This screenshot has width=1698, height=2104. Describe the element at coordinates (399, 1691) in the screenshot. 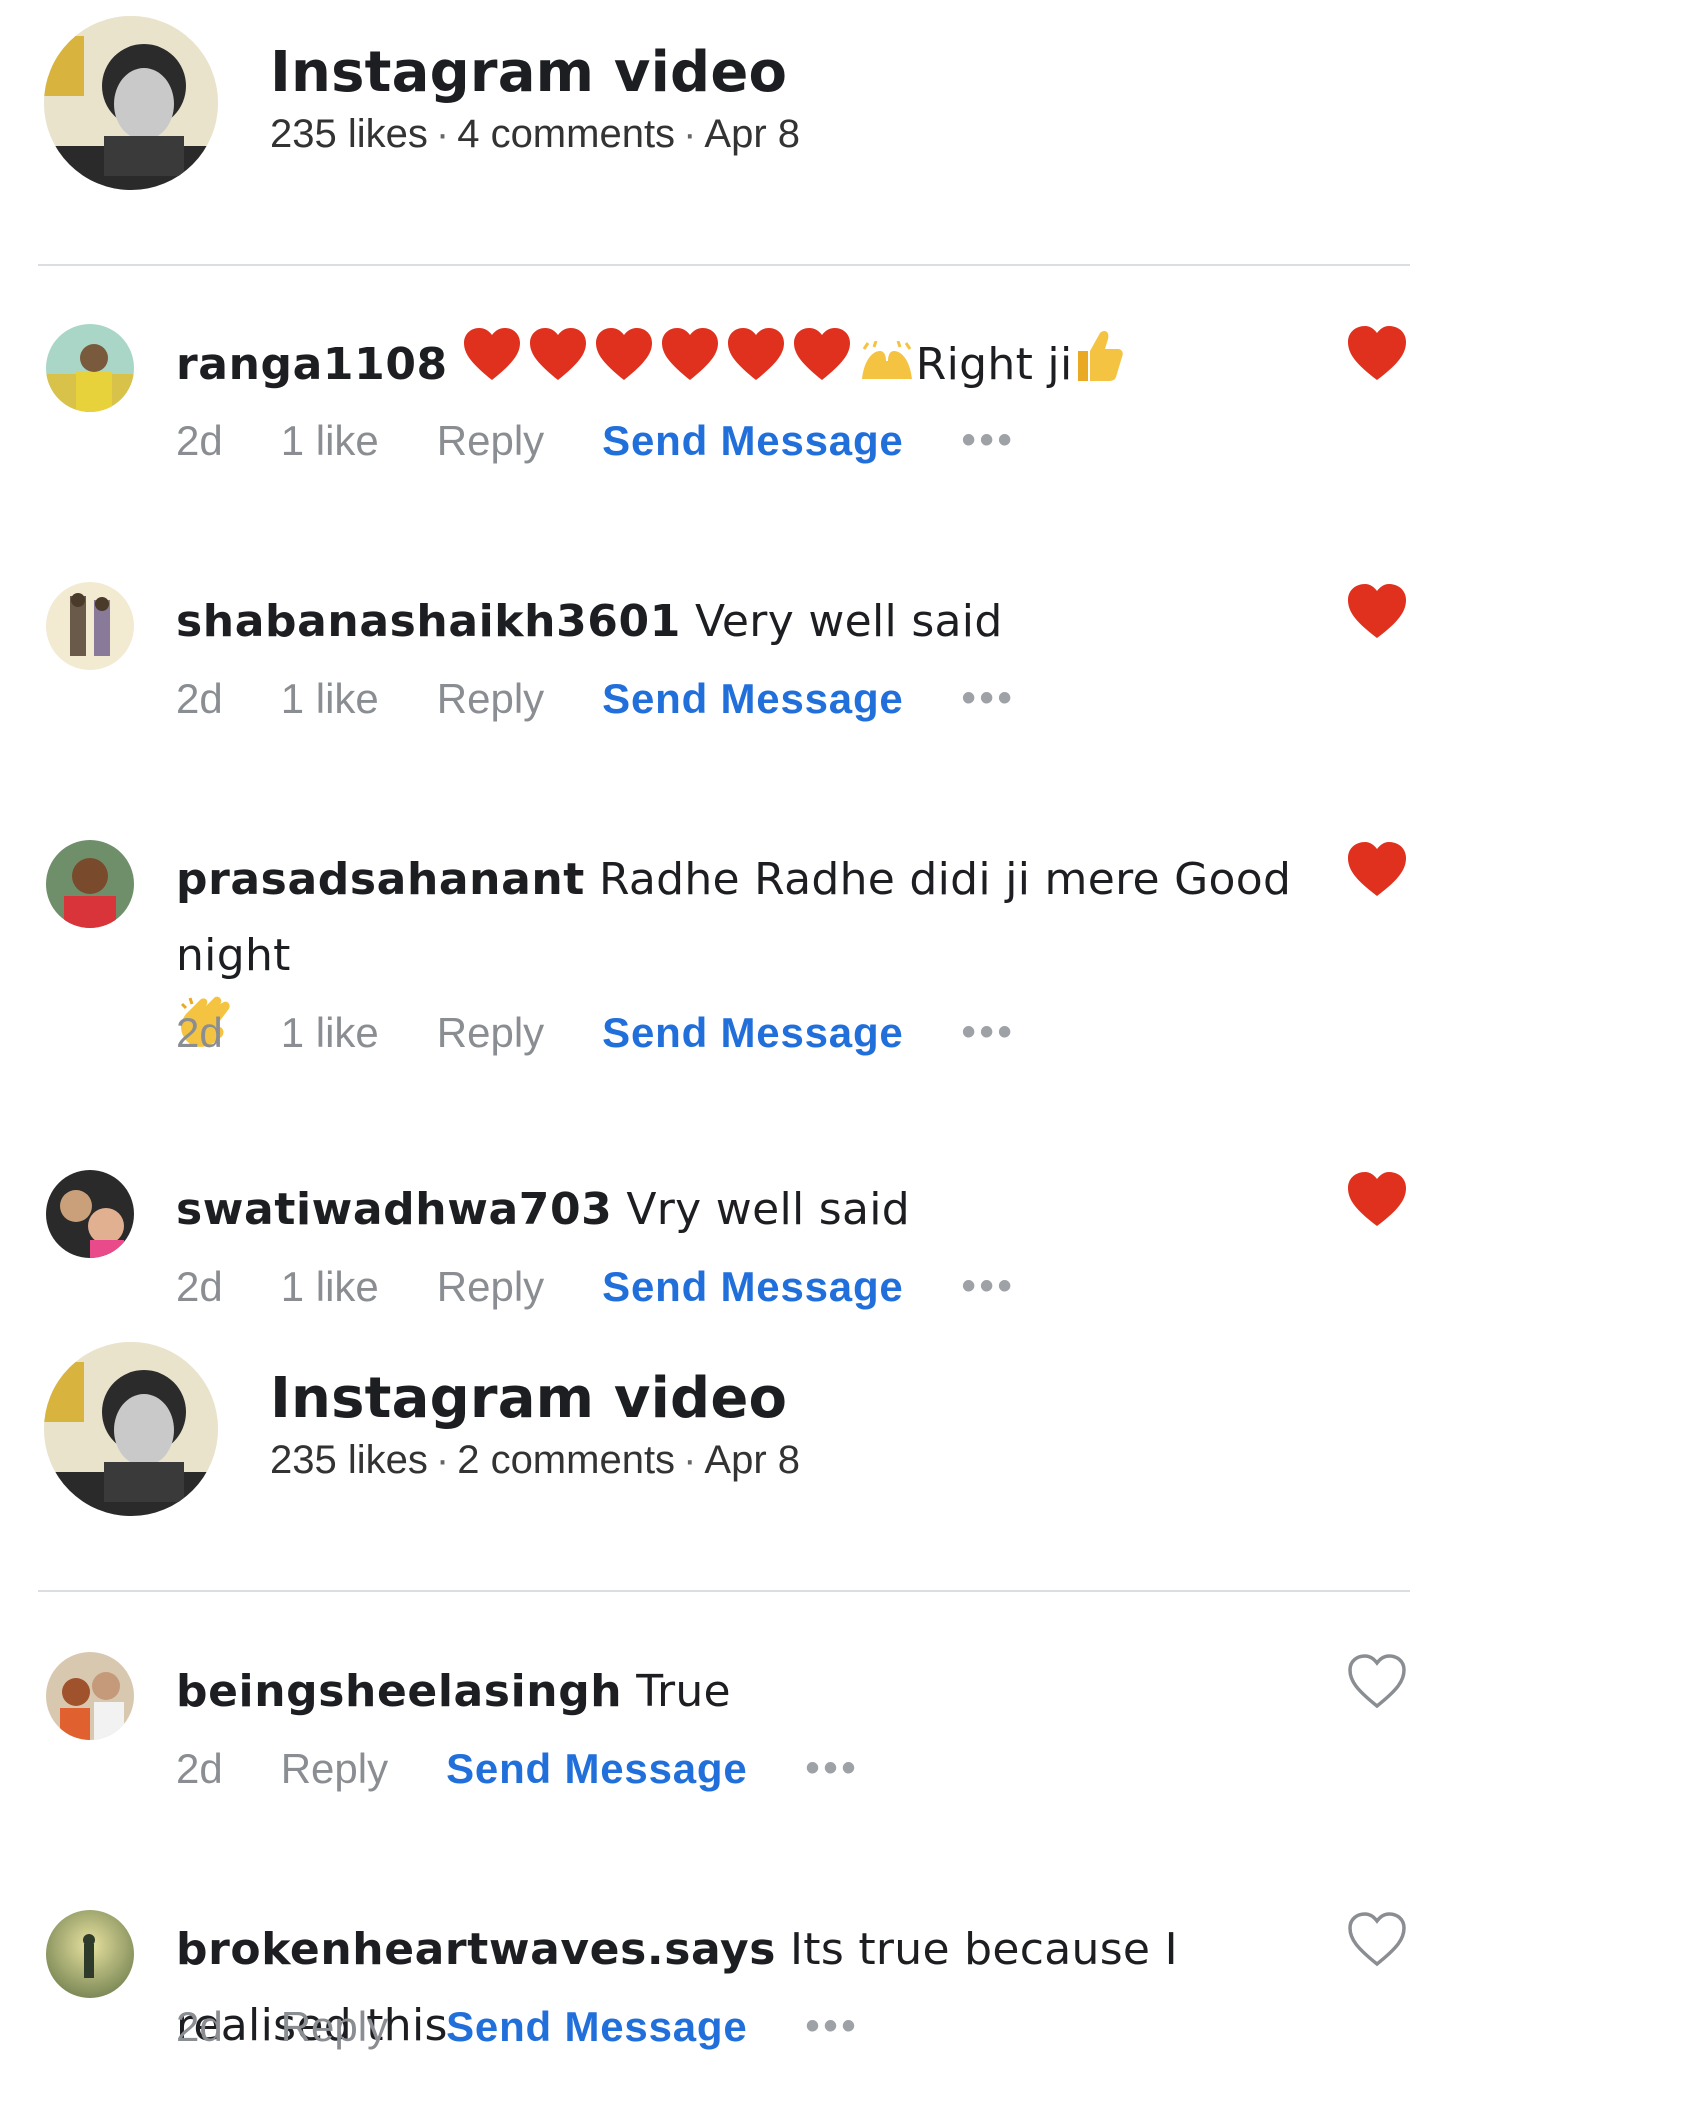

I see `comment-username: beingsheelasingh` at that location.